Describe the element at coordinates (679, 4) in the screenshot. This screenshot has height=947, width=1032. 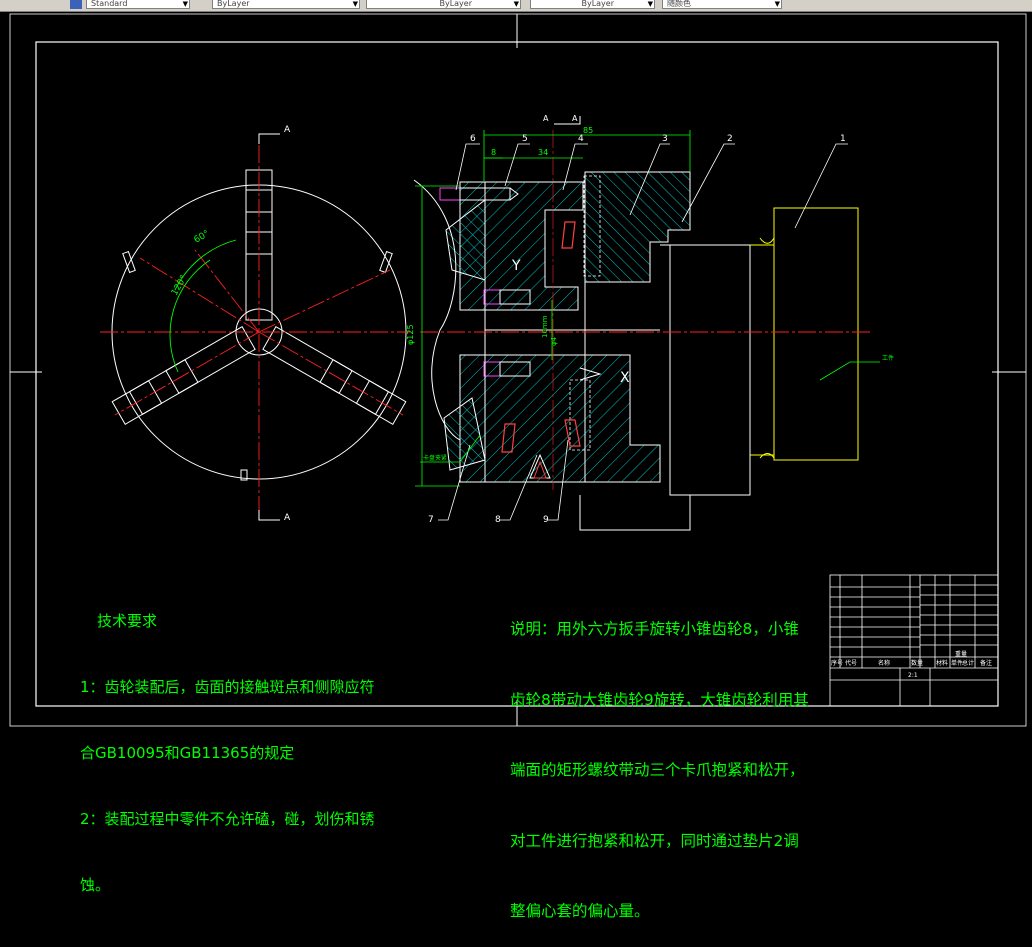
I see `plot-style-value: 随颜色` at that location.